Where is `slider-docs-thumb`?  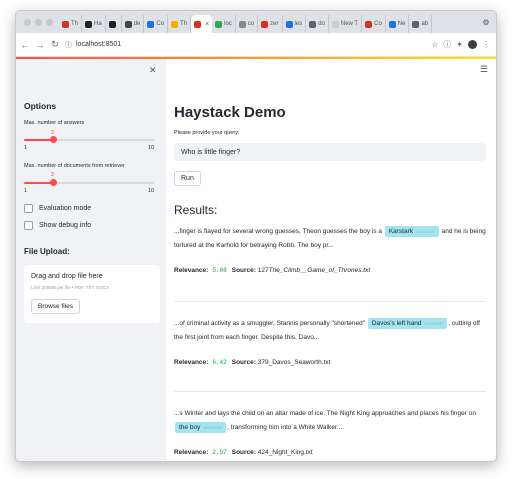 slider-docs-thumb is located at coordinates (53, 182).